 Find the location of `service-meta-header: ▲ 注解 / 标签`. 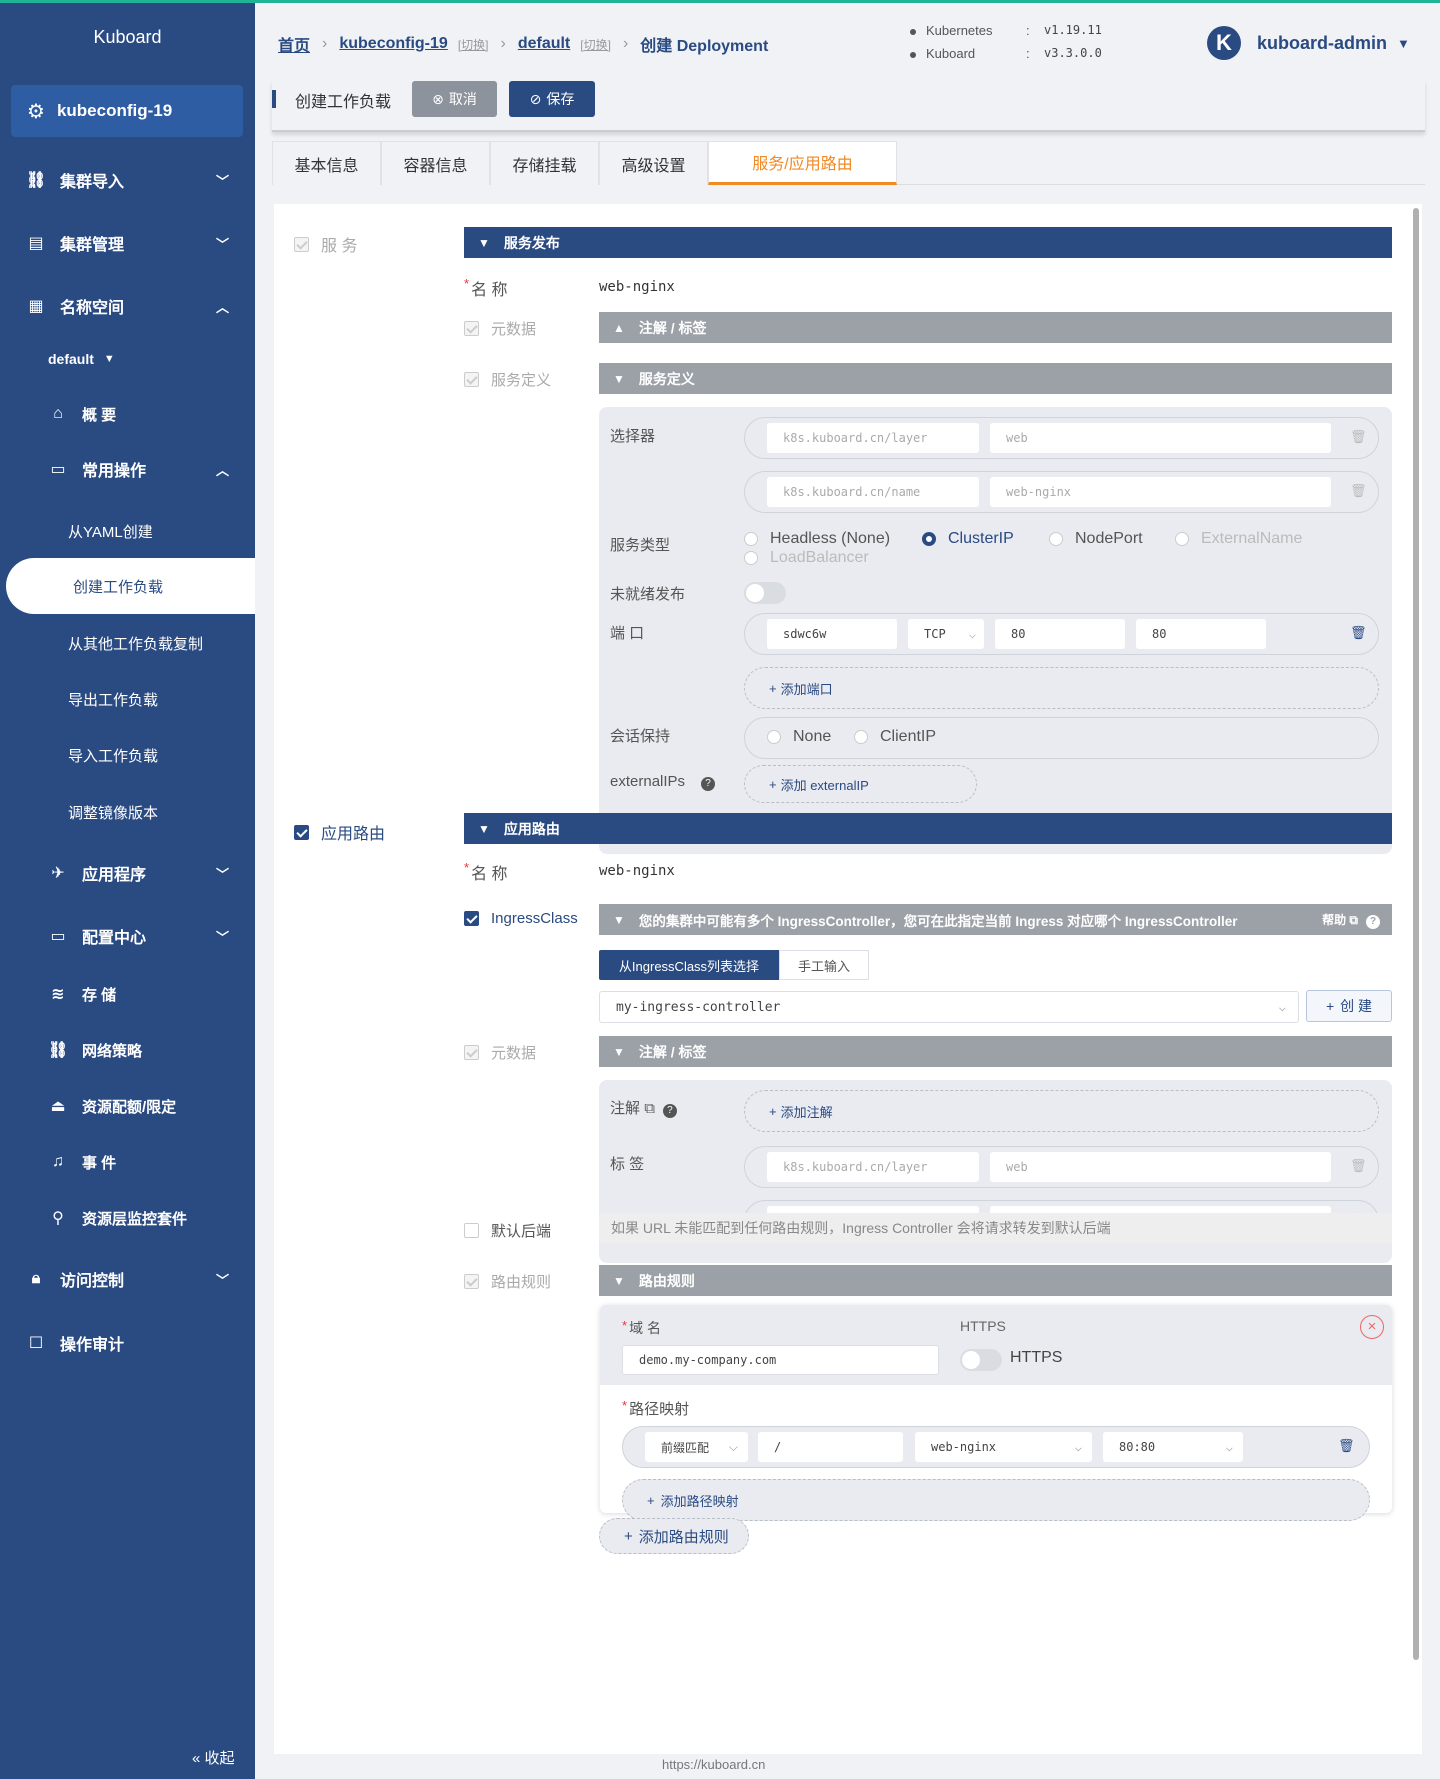

service-meta-header: ▲ 注解 / 标签 is located at coordinates (995, 327).